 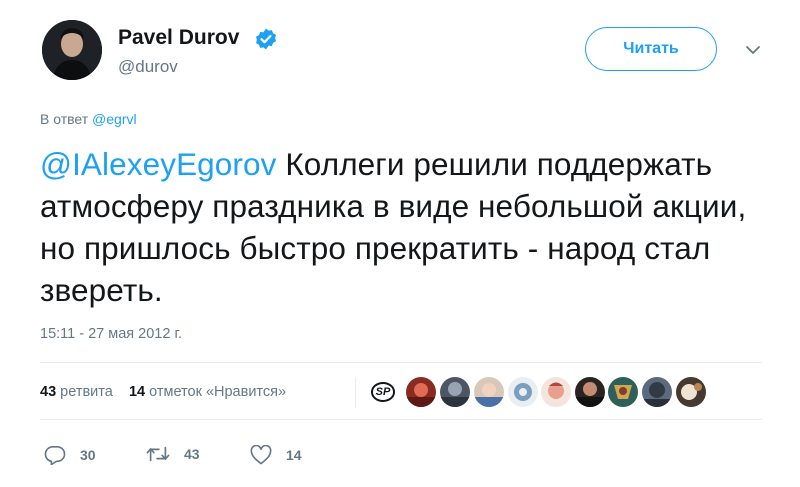 I want to click on liker-avatar-sp-label: SP, so click(x=383, y=392).